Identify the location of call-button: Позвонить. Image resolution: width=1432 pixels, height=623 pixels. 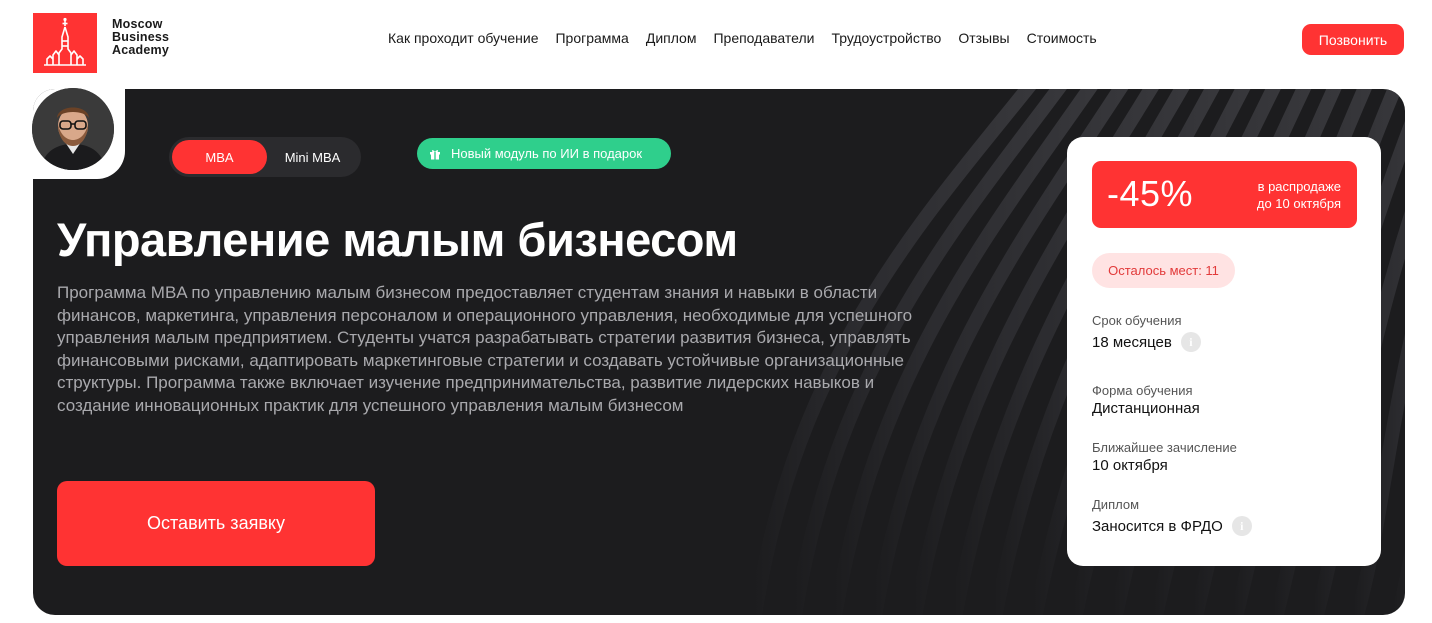
(1353, 39).